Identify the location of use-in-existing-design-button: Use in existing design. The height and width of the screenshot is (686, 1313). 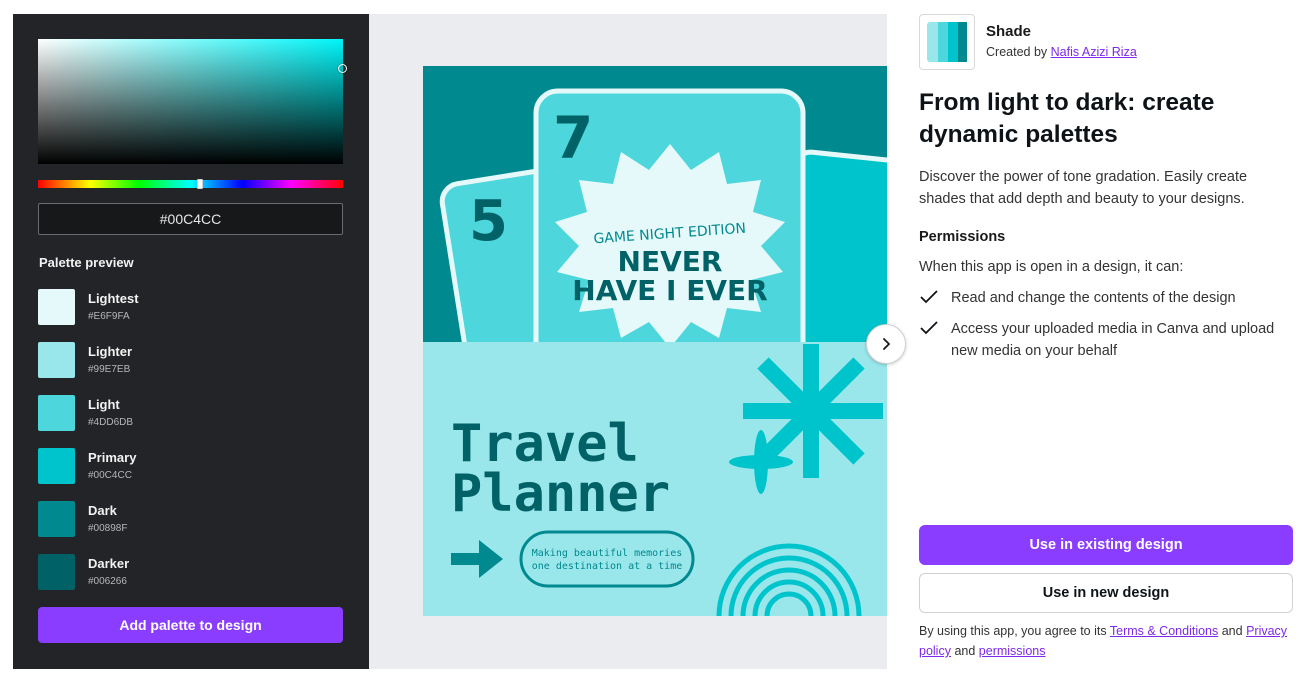
(1106, 545).